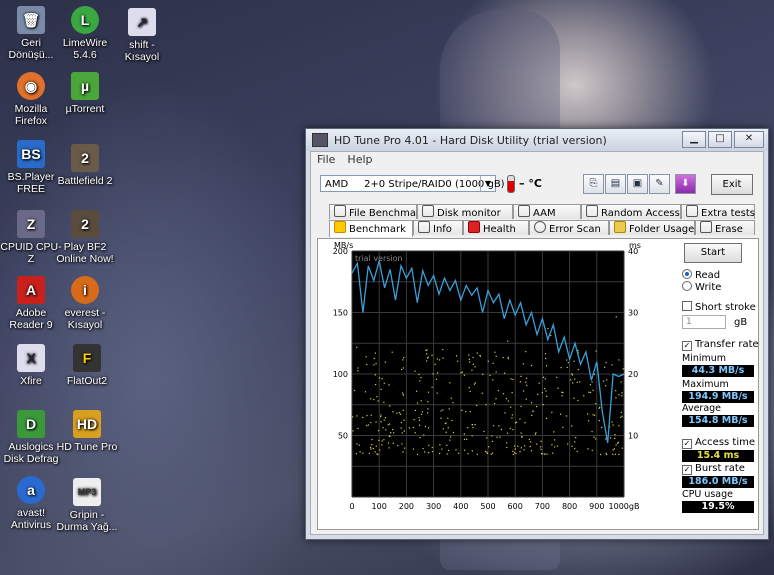 The width and height of the screenshot is (774, 575). What do you see at coordinates (31, 303) in the screenshot?
I see `desktop-icon-adobe: A Adobe Reader 9` at bounding box center [31, 303].